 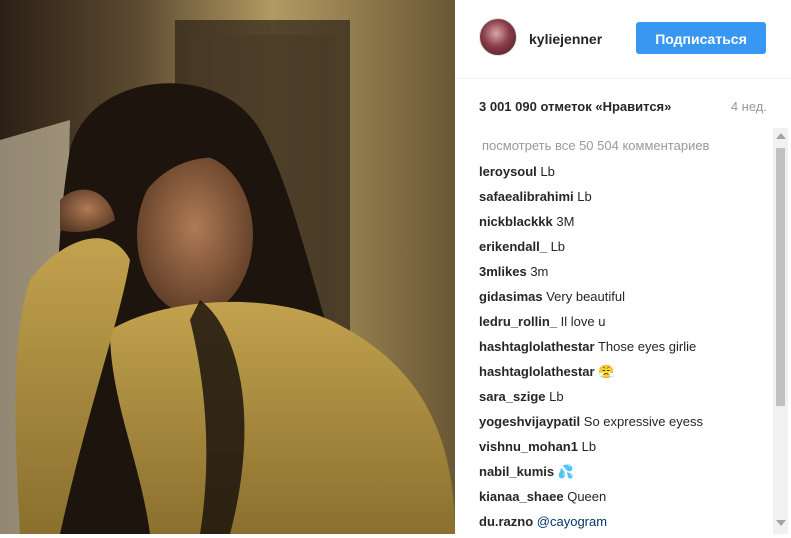 What do you see at coordinates (565, 221) in the screenshot?
I see `comment-text: 3M` at bounding box center [565, 221].